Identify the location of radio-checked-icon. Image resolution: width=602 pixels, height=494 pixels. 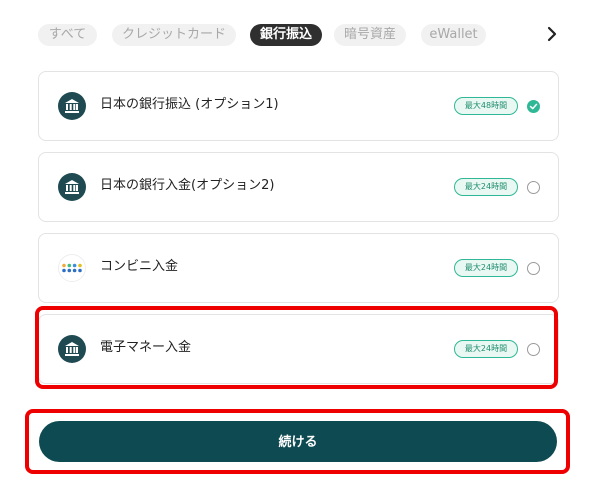
(533, 106).